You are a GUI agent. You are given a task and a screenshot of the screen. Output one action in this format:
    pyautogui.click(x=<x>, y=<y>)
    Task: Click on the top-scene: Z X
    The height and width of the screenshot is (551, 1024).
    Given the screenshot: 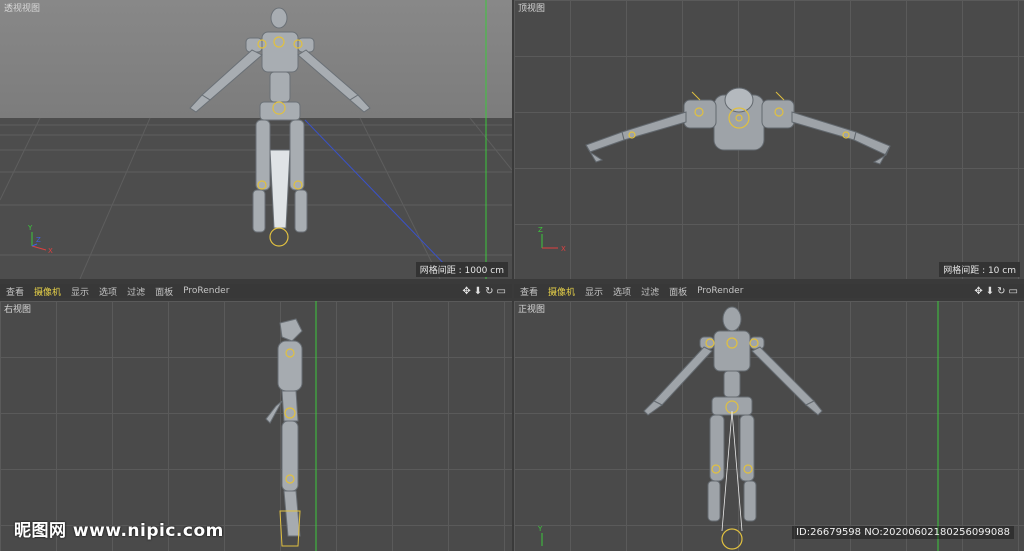 What is the action you would take?
    pyautogui.click(x=714, y=170)
    